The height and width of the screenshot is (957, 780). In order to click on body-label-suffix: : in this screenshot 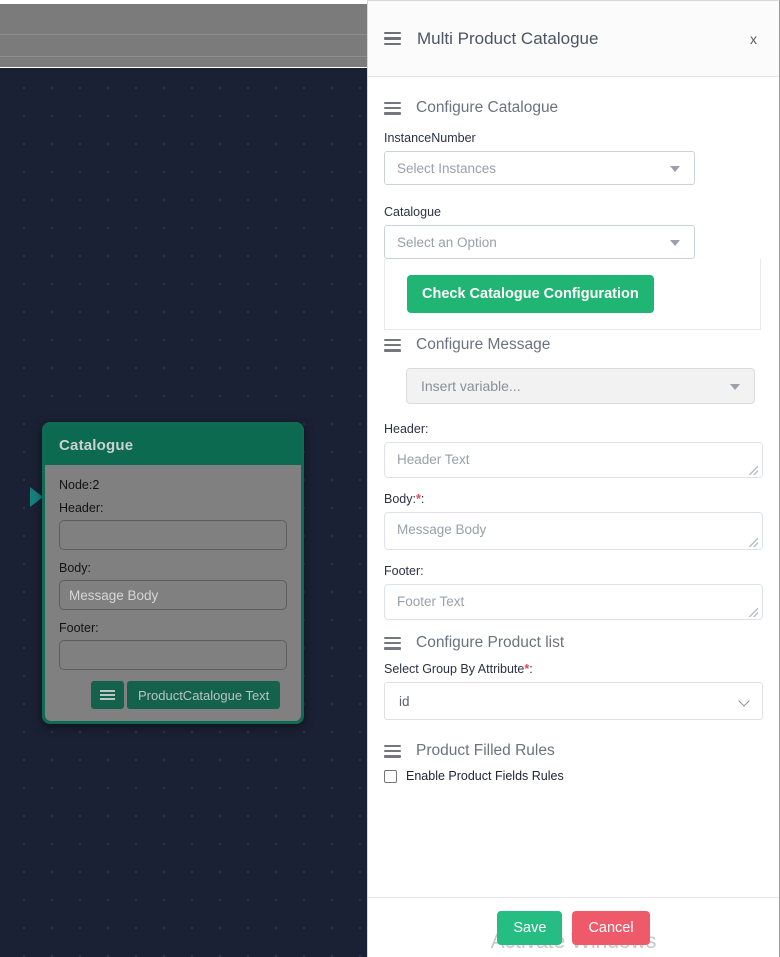, I will do `click(422, 499)`.